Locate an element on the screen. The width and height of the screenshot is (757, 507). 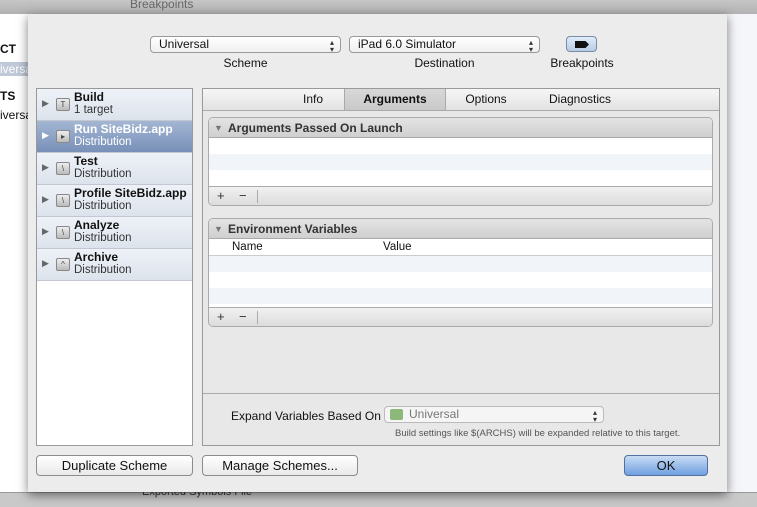
expand-target-value: Universal is located at coordinates (434, 414).